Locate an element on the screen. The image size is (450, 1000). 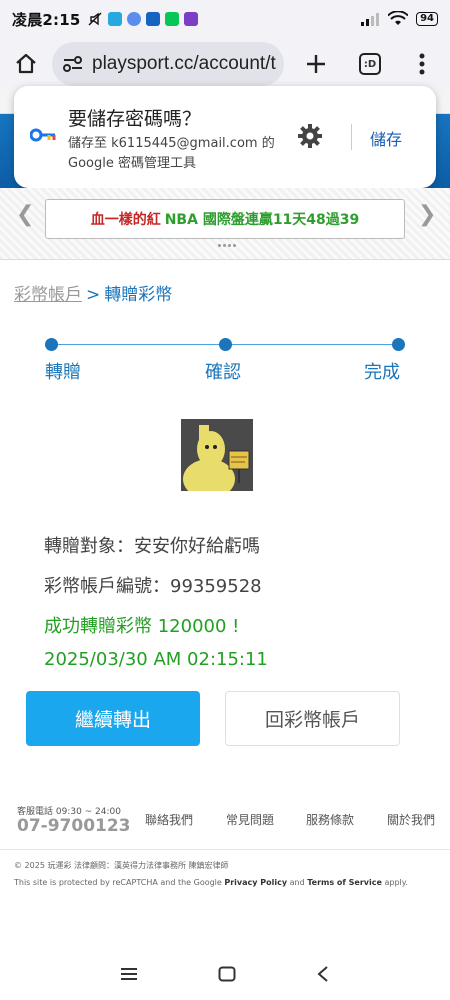
marquee-pager is located at coordinates (227, 245).